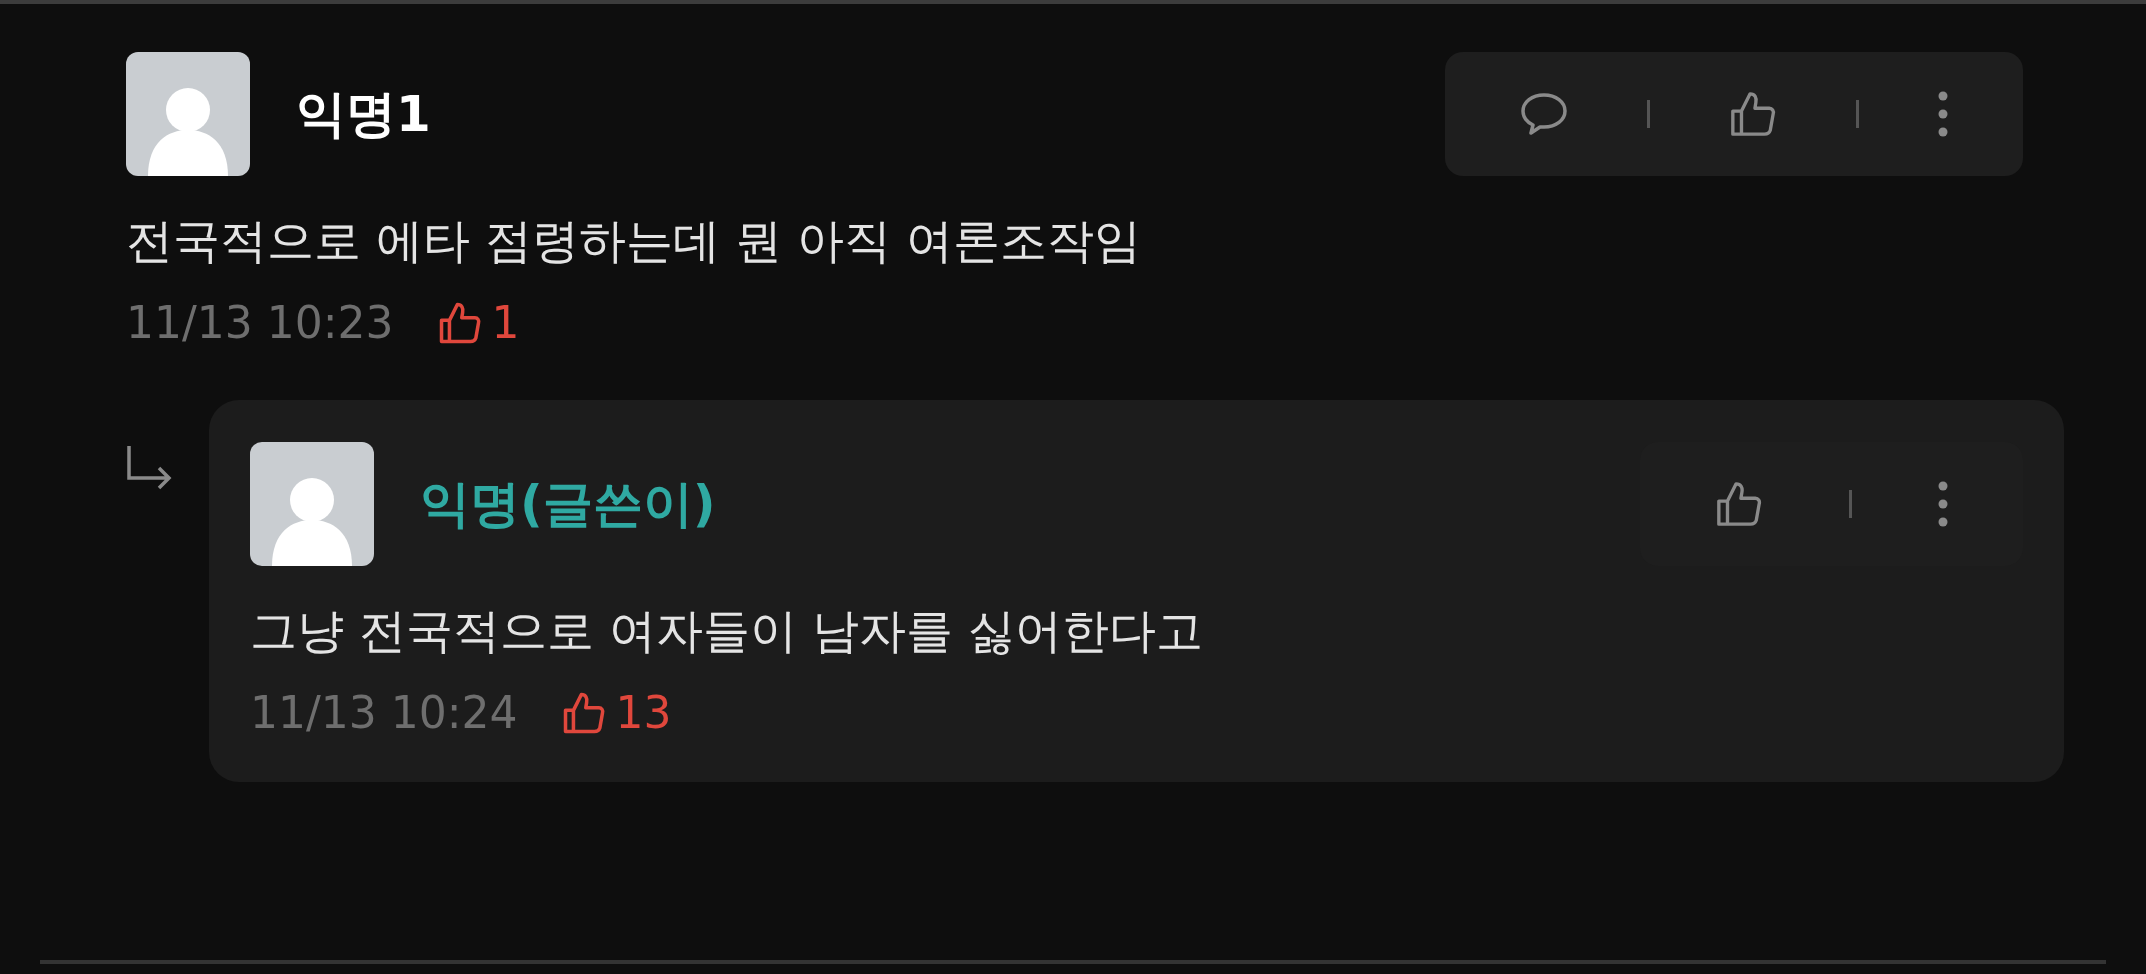 The width and height of the screenshot is (2146, 974). Describe the element at coordinates (260, 323) in the screenshot. I see `timestamp: 11/13 10:23` at that location.